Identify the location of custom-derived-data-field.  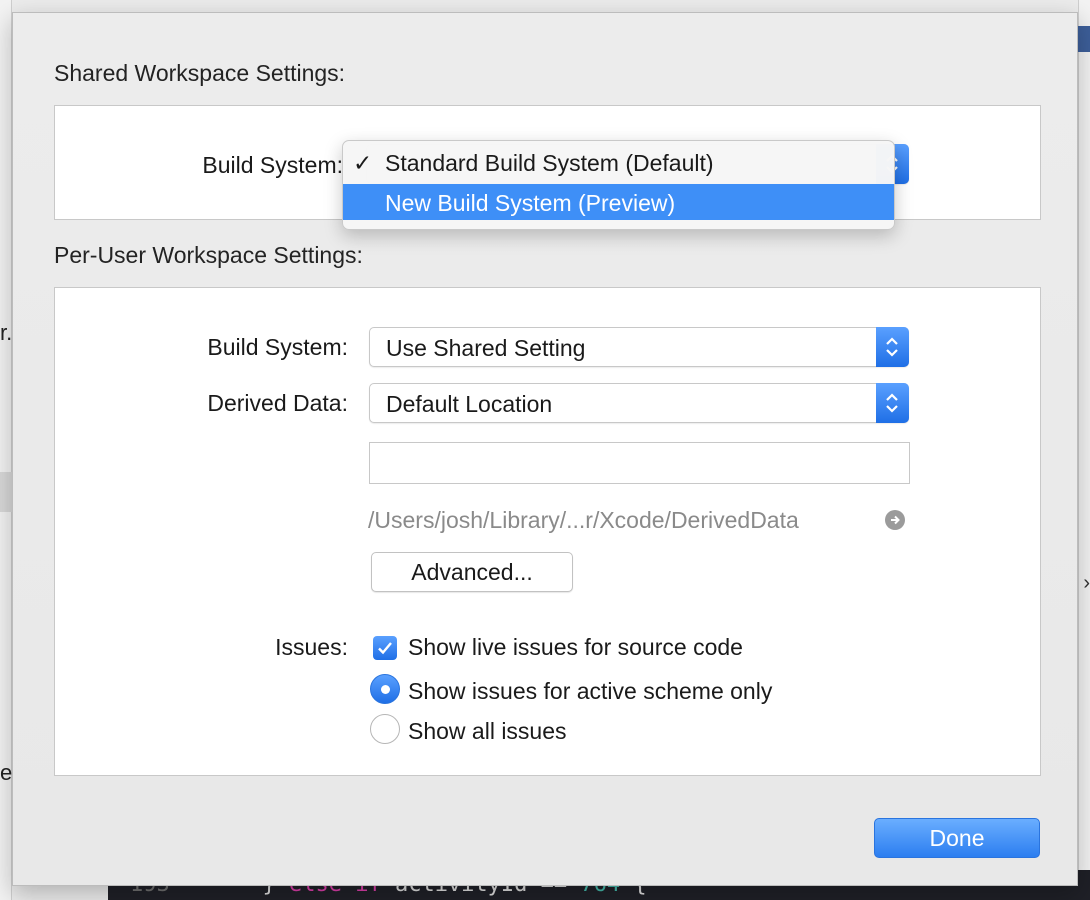
(639, 463).